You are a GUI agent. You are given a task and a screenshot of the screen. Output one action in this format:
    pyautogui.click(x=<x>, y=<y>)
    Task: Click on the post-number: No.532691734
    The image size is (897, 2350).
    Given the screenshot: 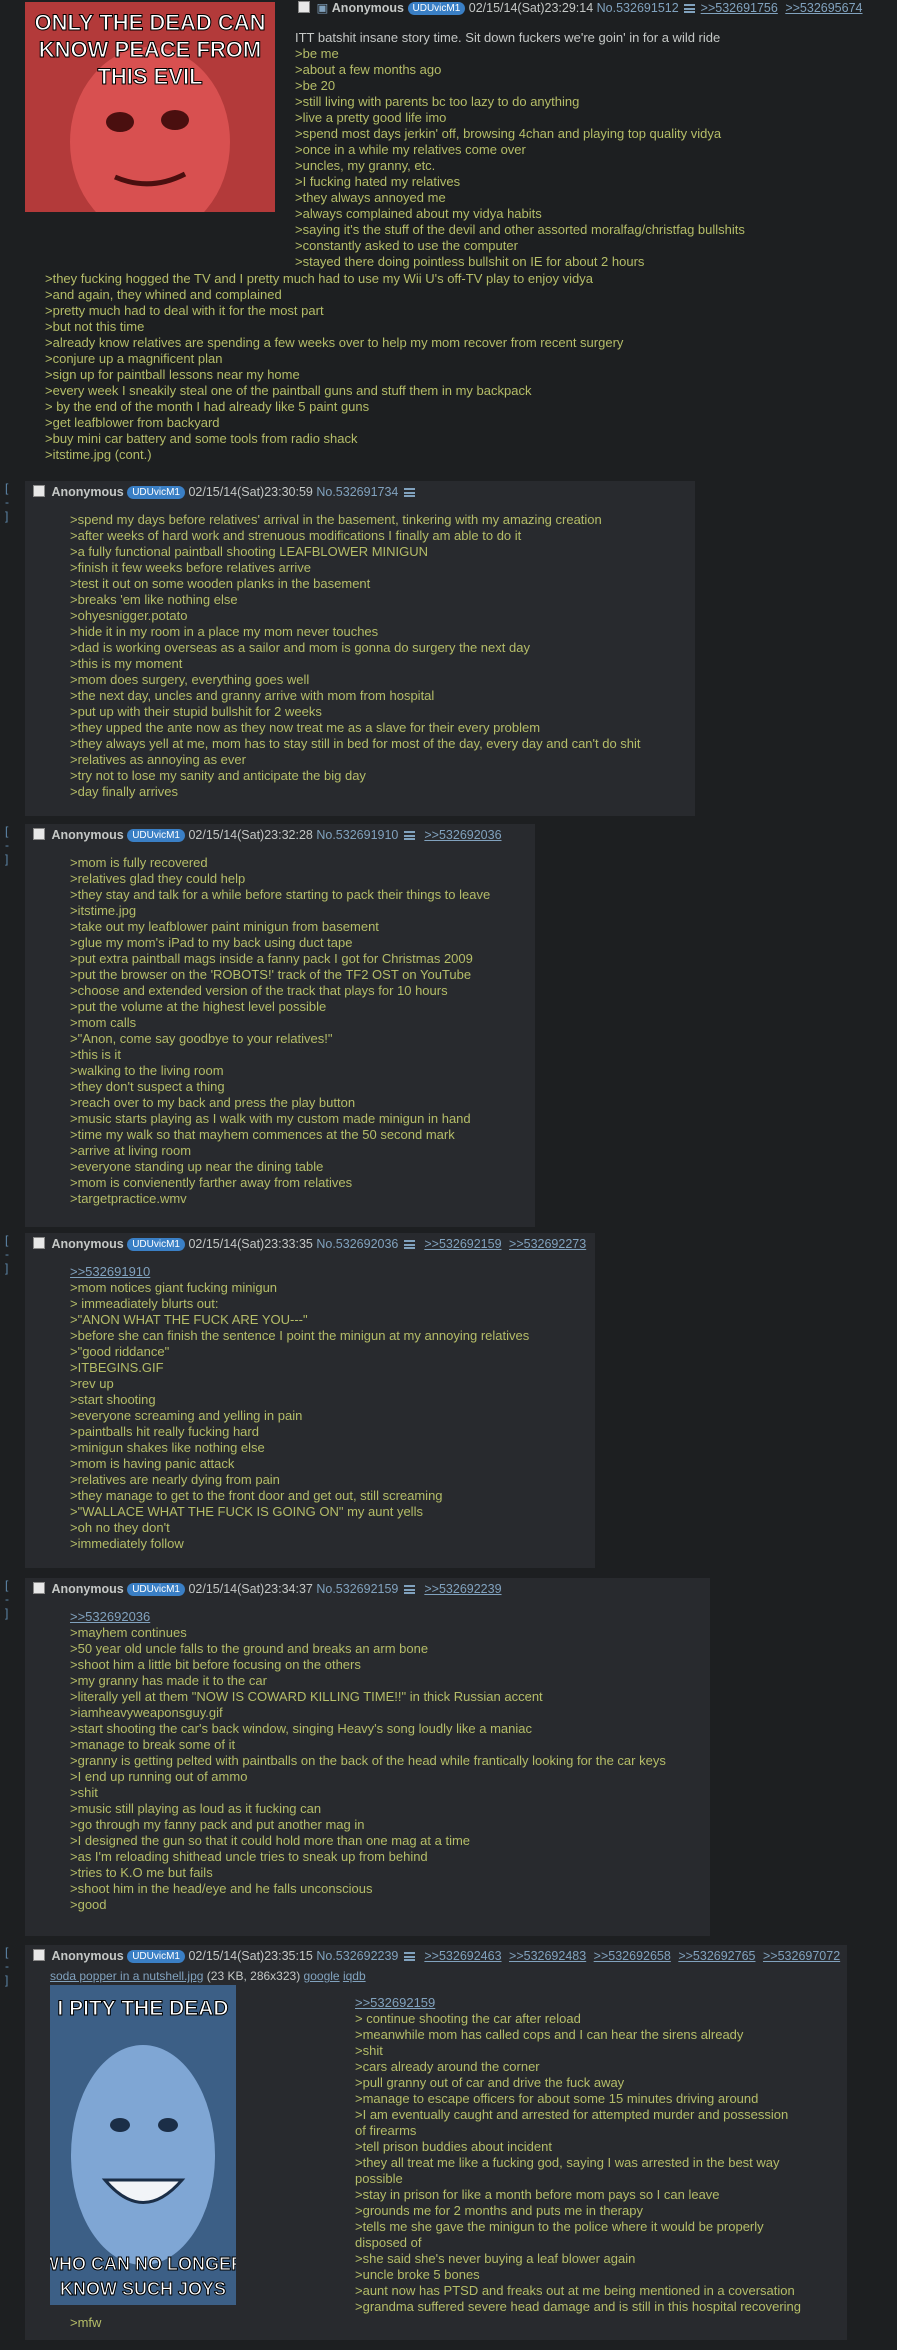 What is the action you would take?
    pyautogui.click(x=357, y=492)
    